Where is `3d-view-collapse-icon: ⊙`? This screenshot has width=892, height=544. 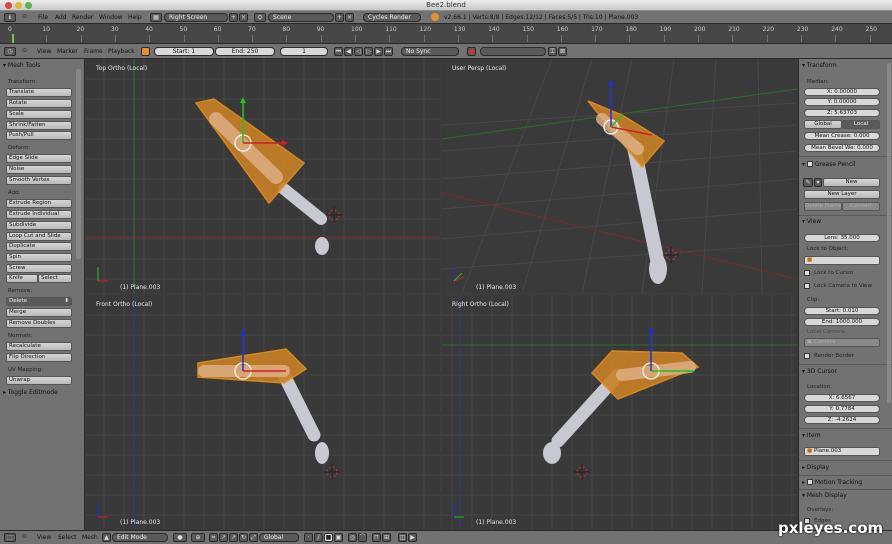
3d-view-collapse-icon: ⊙ is located at coordinates (24, 537).